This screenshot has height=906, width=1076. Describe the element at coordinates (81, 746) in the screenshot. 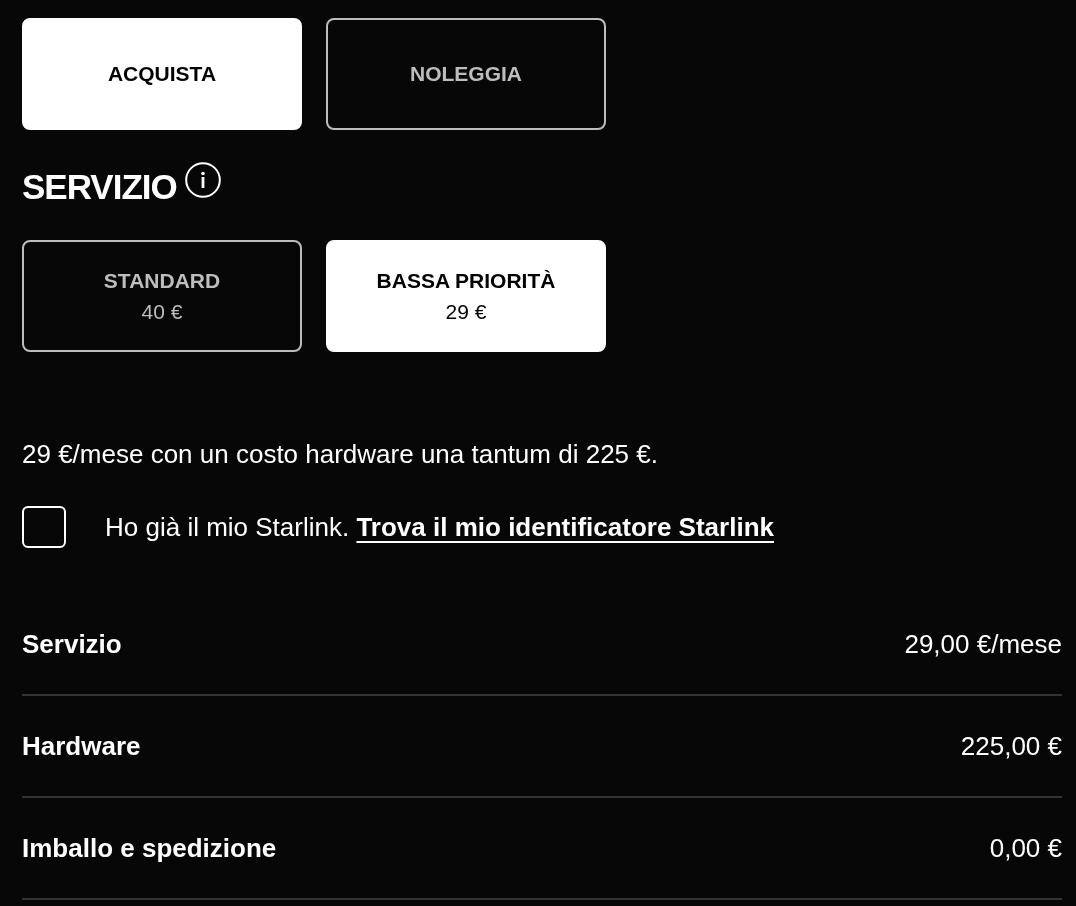

I see `summary-label: Hardware` at that location.